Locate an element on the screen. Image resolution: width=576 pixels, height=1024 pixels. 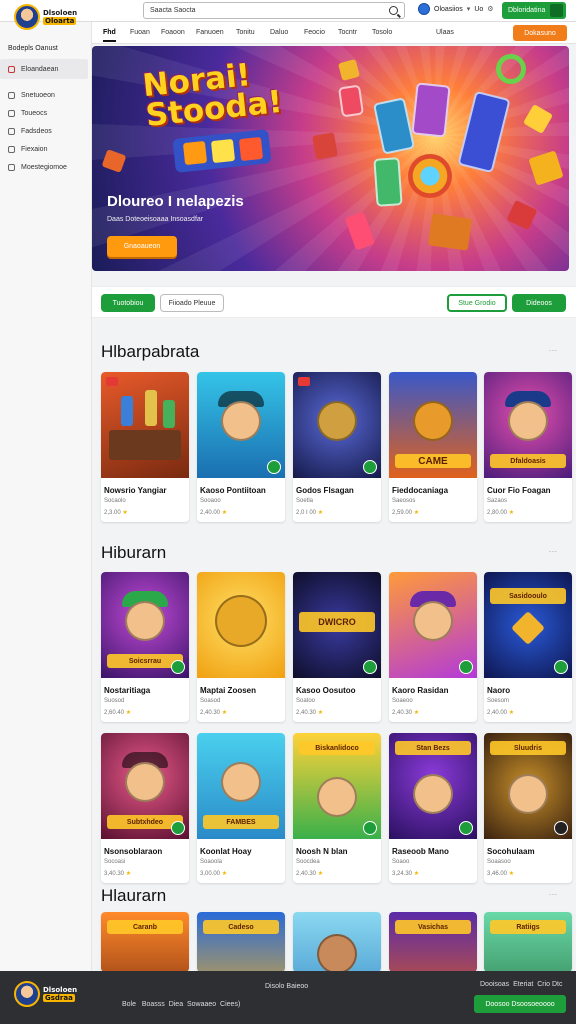
search-input: Saacta Saocta is located at coordinates (274, 10).